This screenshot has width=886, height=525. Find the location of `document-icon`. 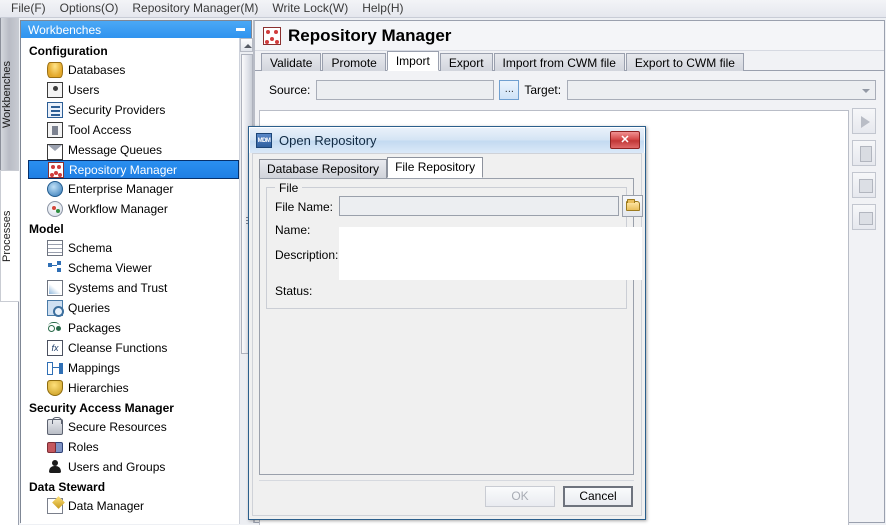

document-icon is located at coordinates (864, 153).